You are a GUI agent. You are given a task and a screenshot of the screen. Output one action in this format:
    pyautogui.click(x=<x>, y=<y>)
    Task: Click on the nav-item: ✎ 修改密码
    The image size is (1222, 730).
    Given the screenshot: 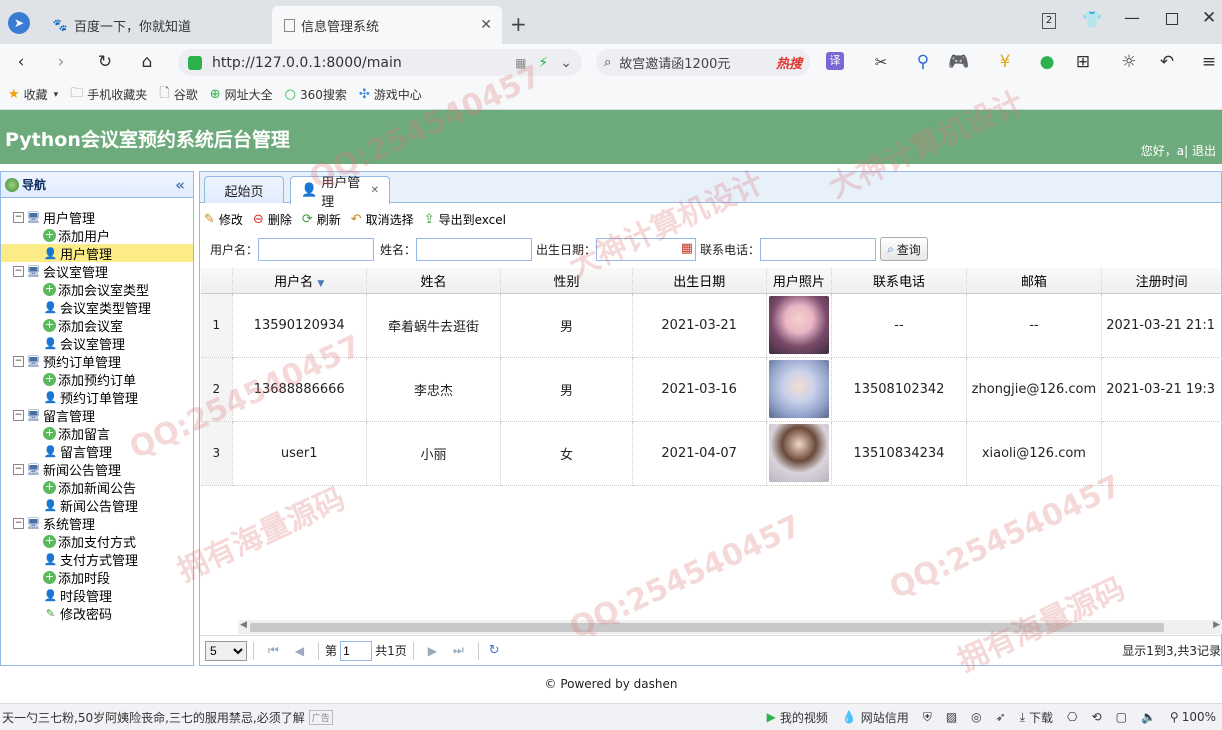 What is the action you would take?
    pyautogui.click(x=97, y=613)
    